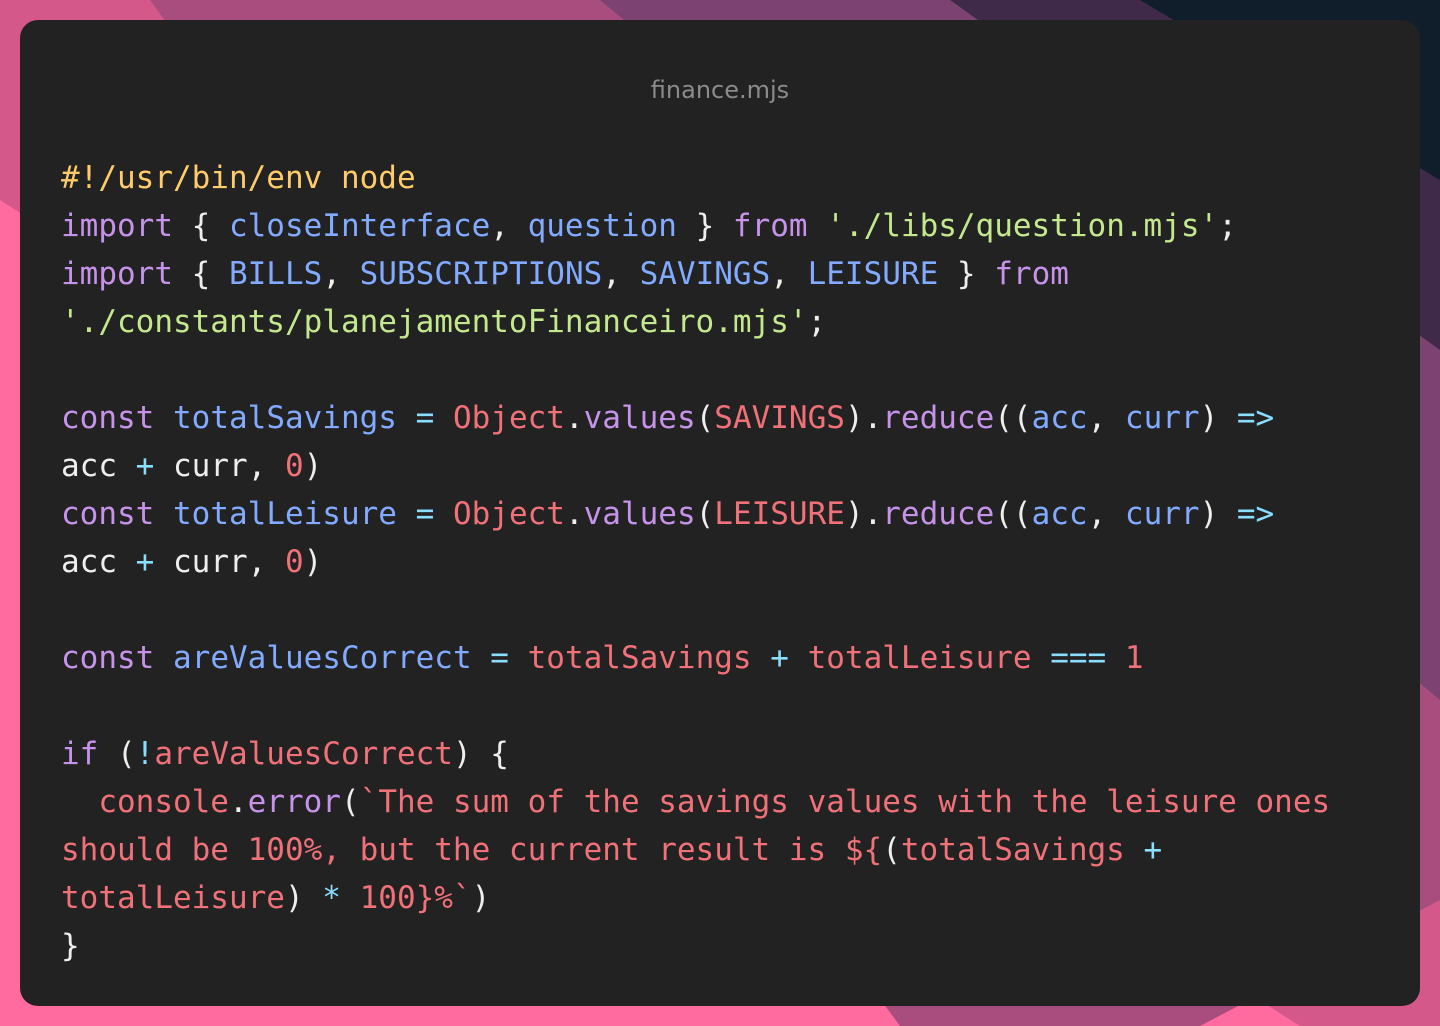  I want to click on code-token: !, so click(145, 754).